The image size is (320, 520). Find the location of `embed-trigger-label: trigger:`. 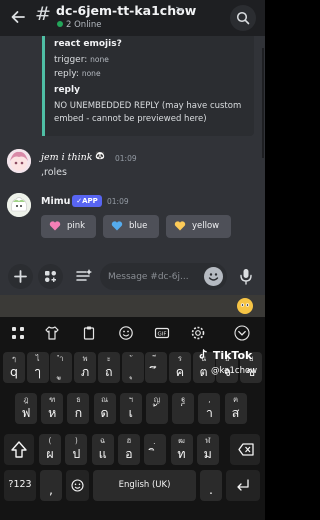

embed-trigger-label: trigger: is located at coordinates (71, 60).